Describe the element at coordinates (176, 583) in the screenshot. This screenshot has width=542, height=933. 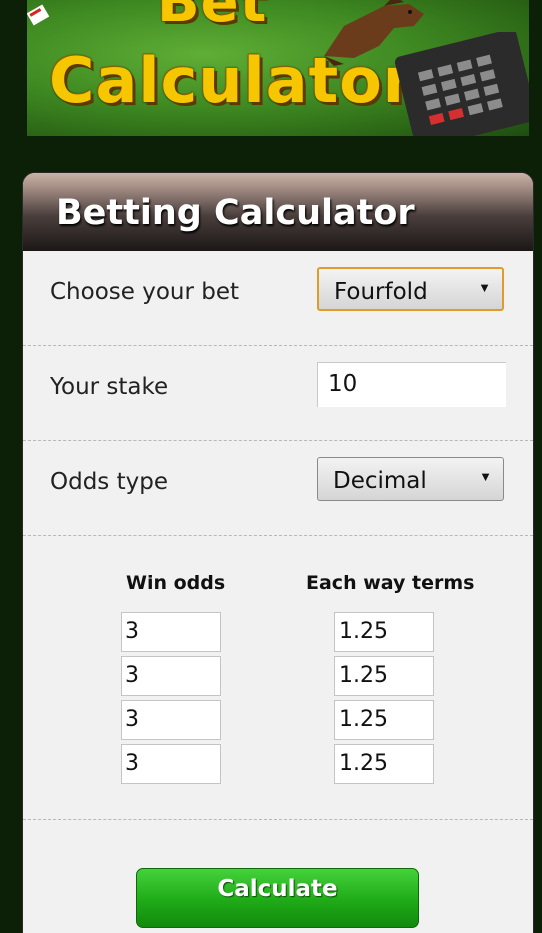
I see `win-odds-header: Win odds` at that location.